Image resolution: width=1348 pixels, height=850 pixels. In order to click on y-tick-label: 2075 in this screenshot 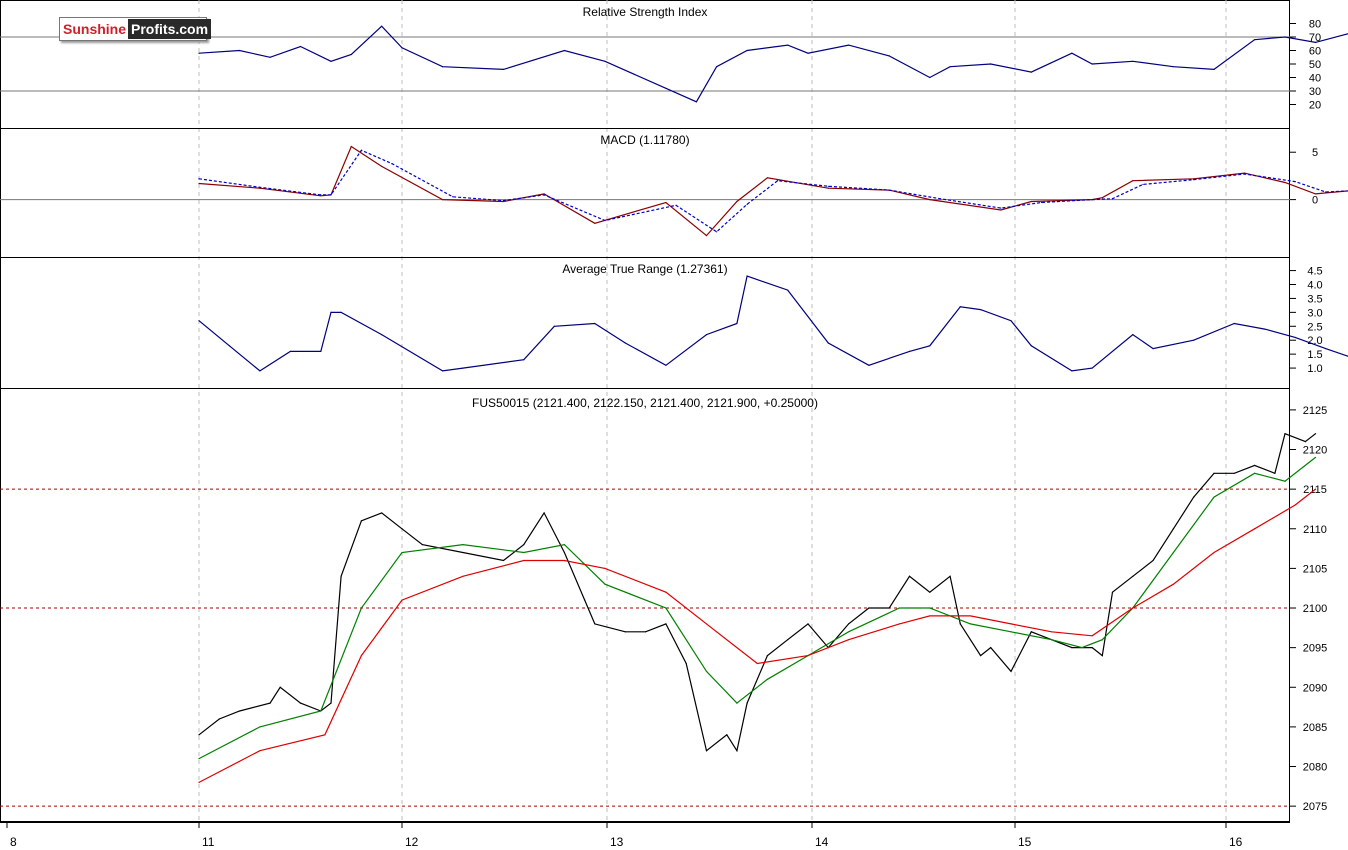, I will do `click(1315, 807)`.